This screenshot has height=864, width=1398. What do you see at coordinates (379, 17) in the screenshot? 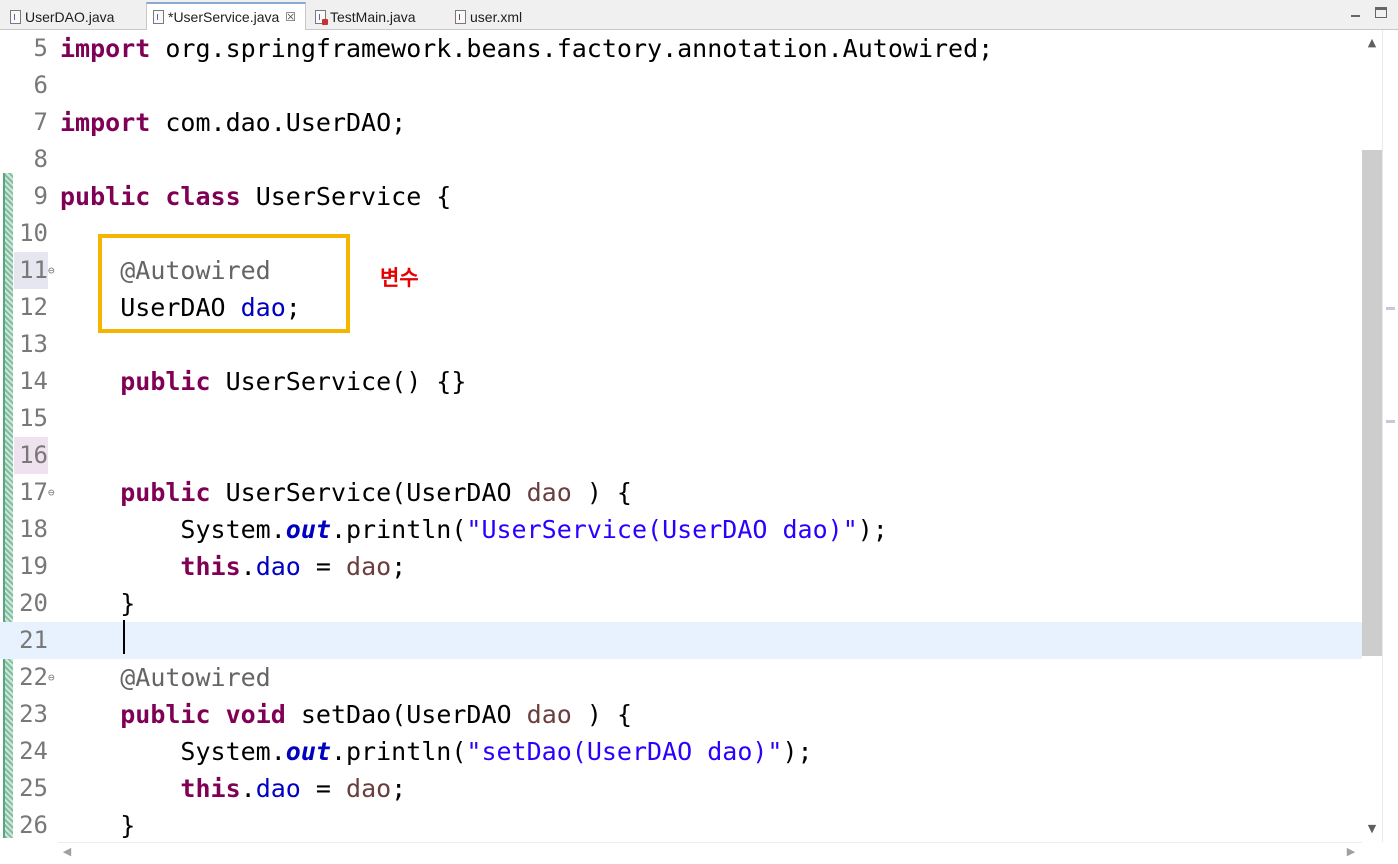
I see `tab-testmain-java: TestMain.java` at bounding box center [379, 17].